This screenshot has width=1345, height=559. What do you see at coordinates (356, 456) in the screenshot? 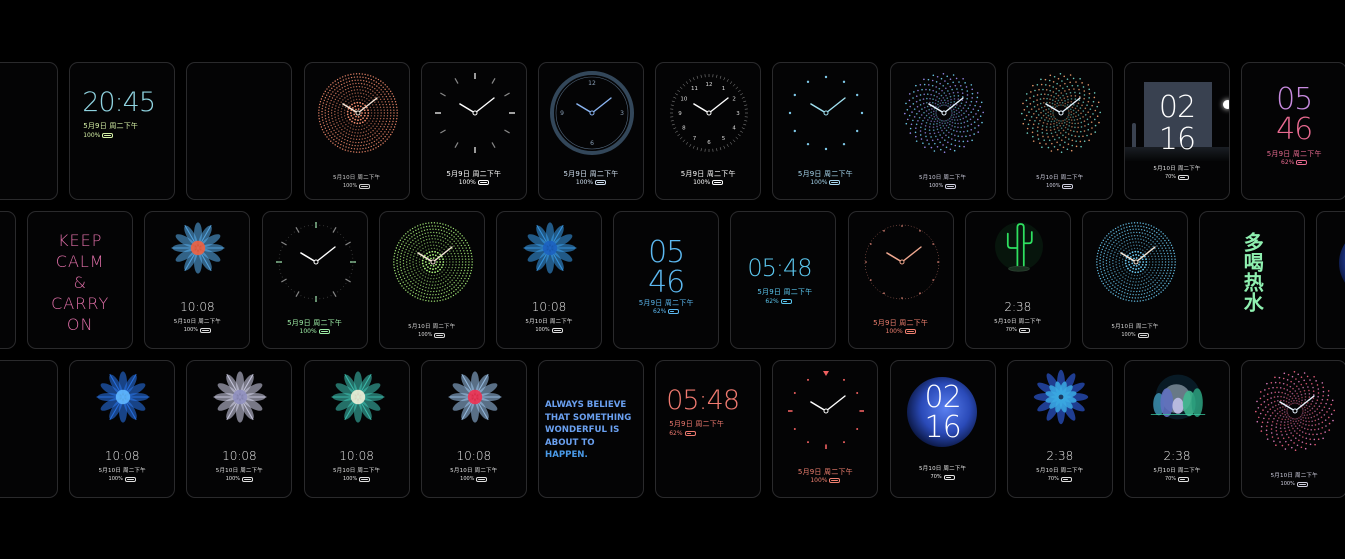
I see `time-display: 10:08` at bounding box center [356, 456].